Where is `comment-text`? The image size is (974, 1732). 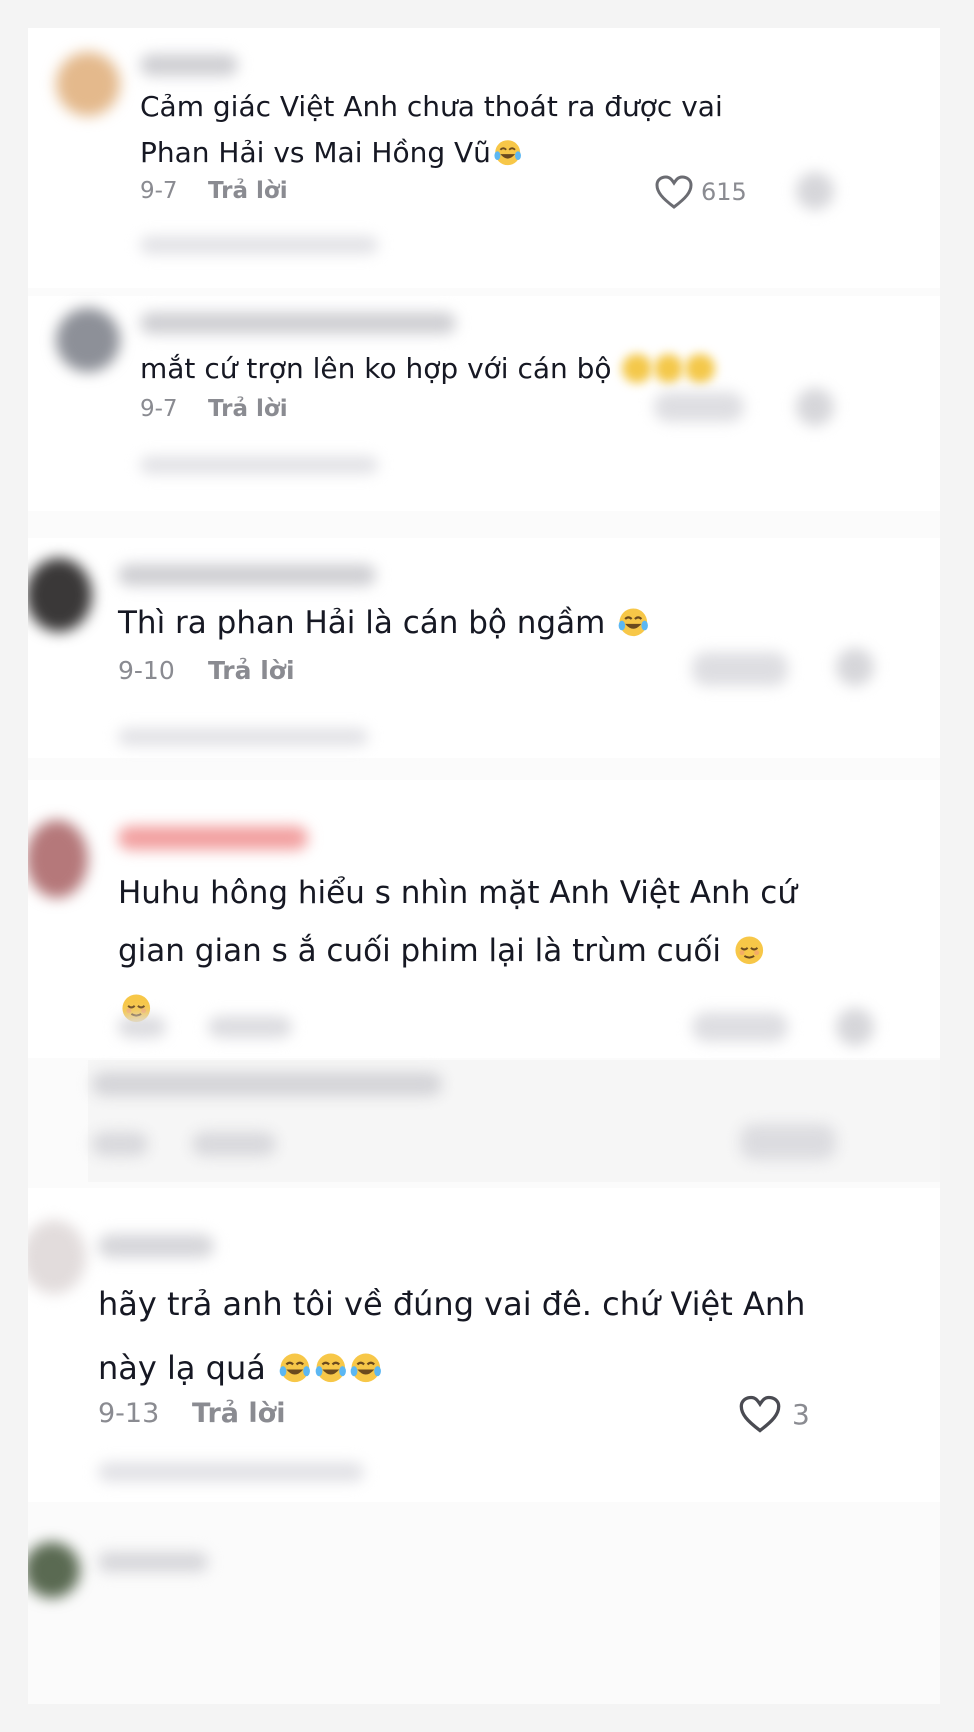 comment-text is located at coordinates (267, 1084).